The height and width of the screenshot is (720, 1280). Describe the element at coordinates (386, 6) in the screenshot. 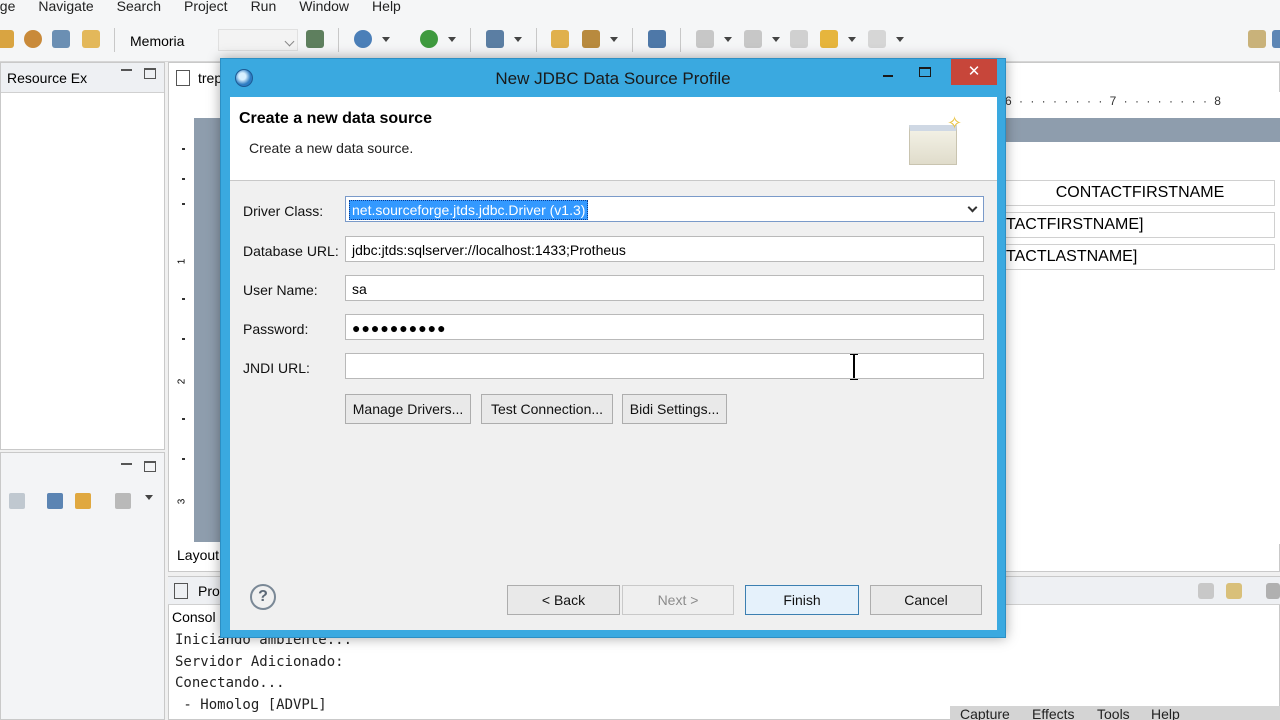

I see `menu-item-help: Help` at that location.